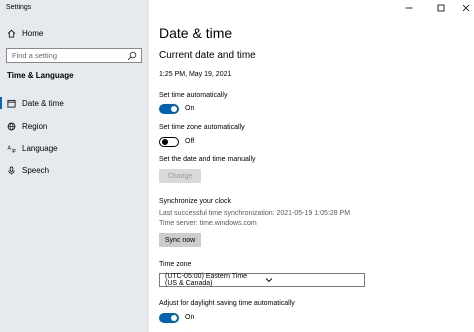 The width and height of the screenshot is (474, 332). What do you see at coordinates (43, 103) in the screenshot?
I see `sidebar-item-label: Date & time` at bounding box center [43, 103].